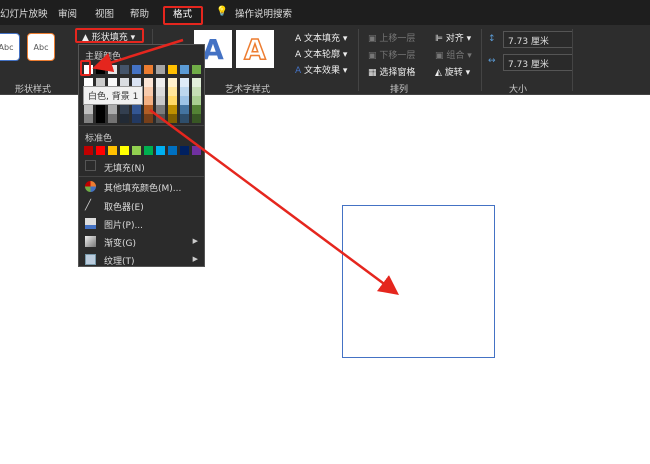  What do you see at coordinates (138, 55) in the screenshot?
I see `arrow-to-swatch` at bounding box center [138, 55].